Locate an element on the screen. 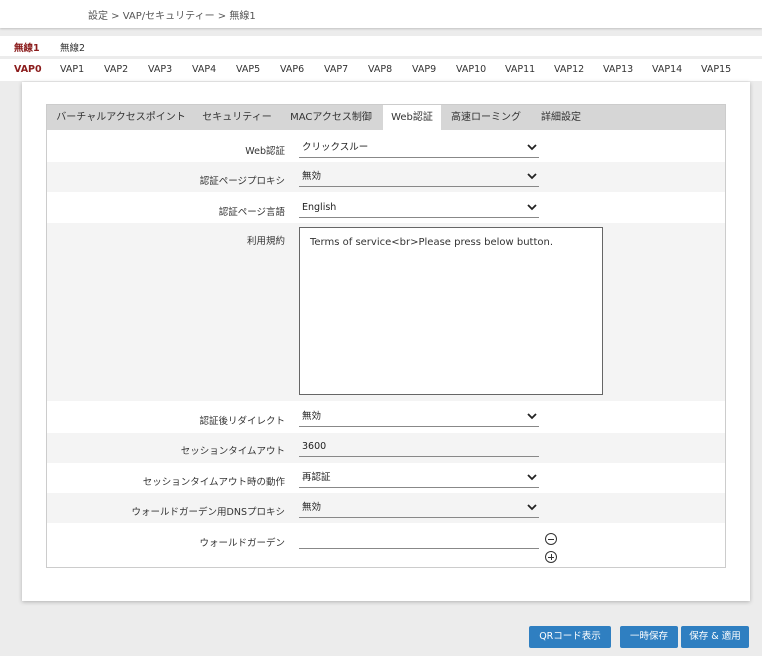  row-auth-page-lang: 認証ページ言語 English is located at coordinates (386, 208).